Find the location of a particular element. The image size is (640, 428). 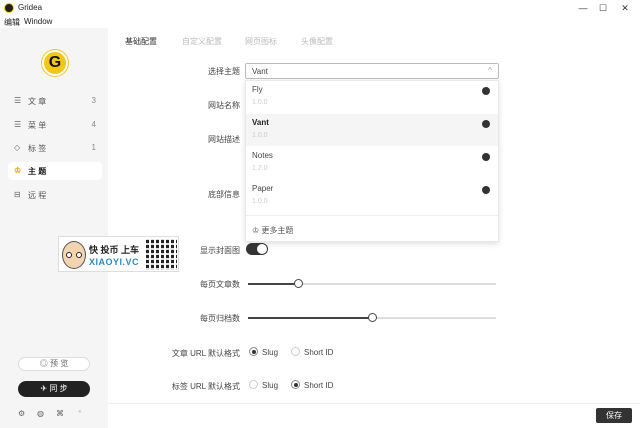

sidebar-item-count: 4 is located at coordinates (93, 124).